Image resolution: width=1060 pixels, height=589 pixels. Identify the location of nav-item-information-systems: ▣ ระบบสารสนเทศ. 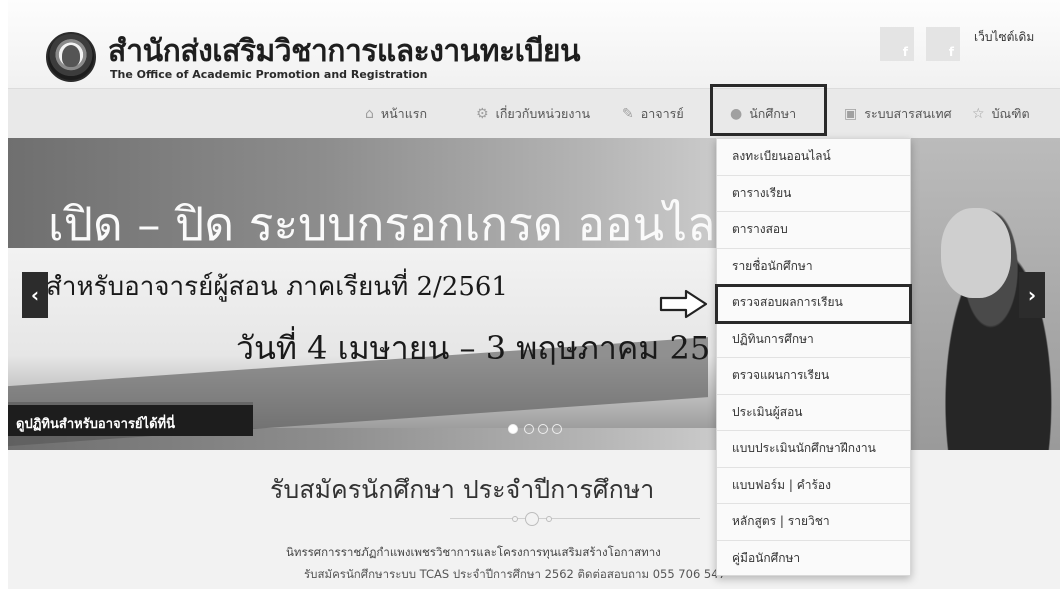
(898, 114).